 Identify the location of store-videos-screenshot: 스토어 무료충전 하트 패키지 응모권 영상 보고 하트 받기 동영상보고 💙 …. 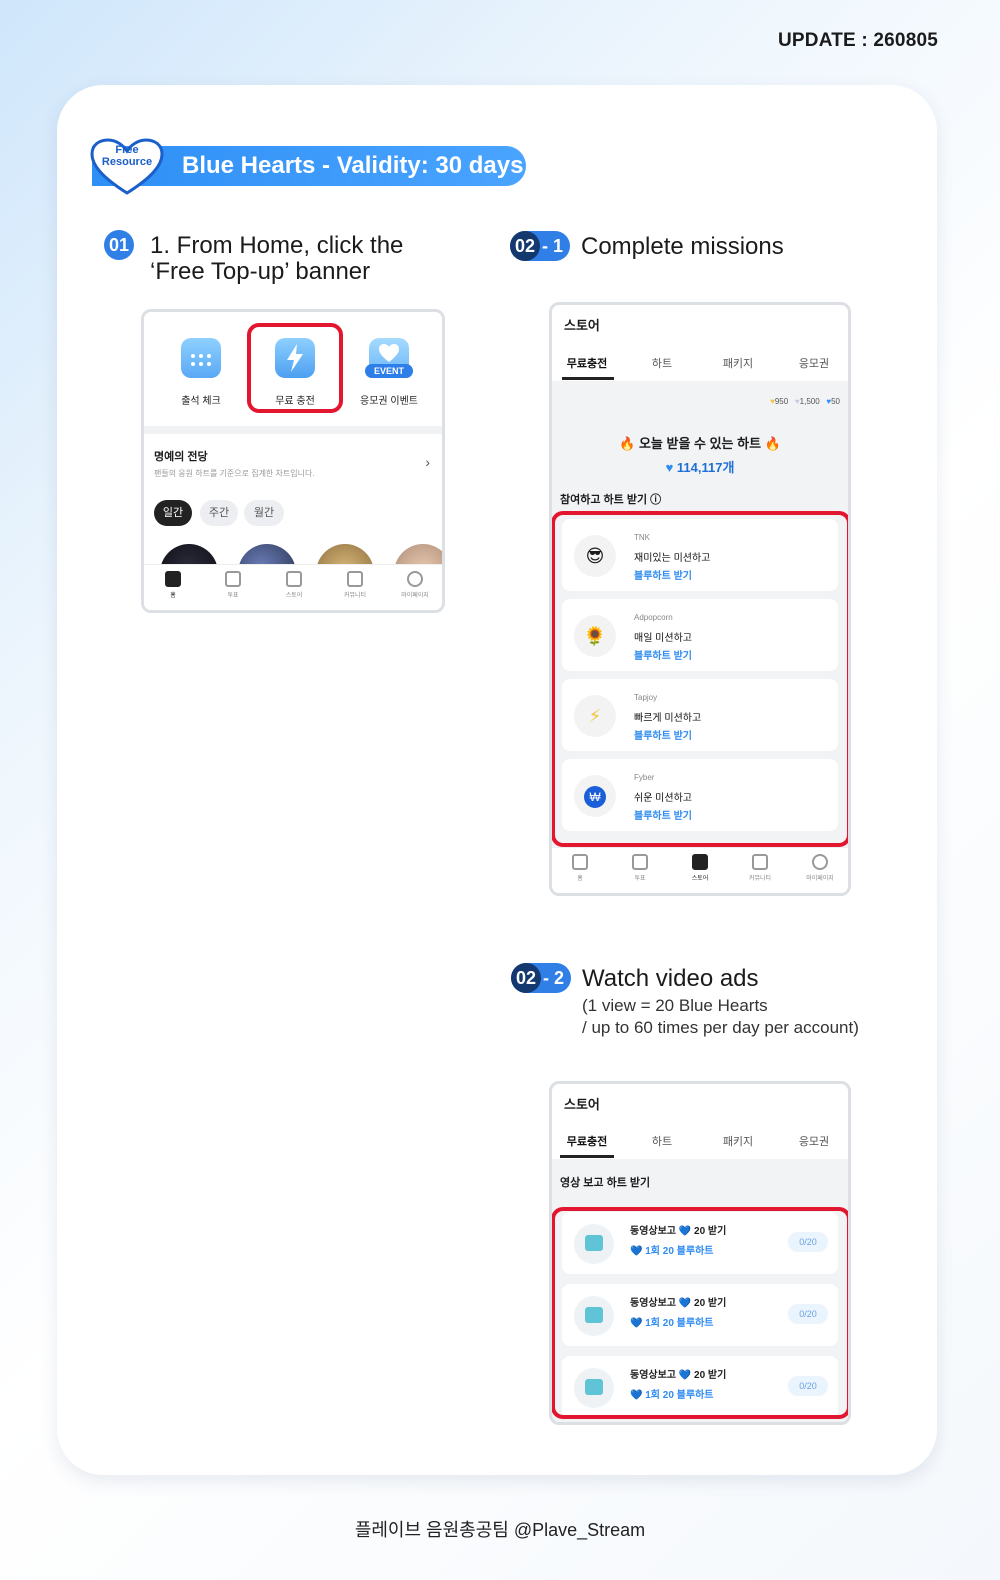
(700, 1253).